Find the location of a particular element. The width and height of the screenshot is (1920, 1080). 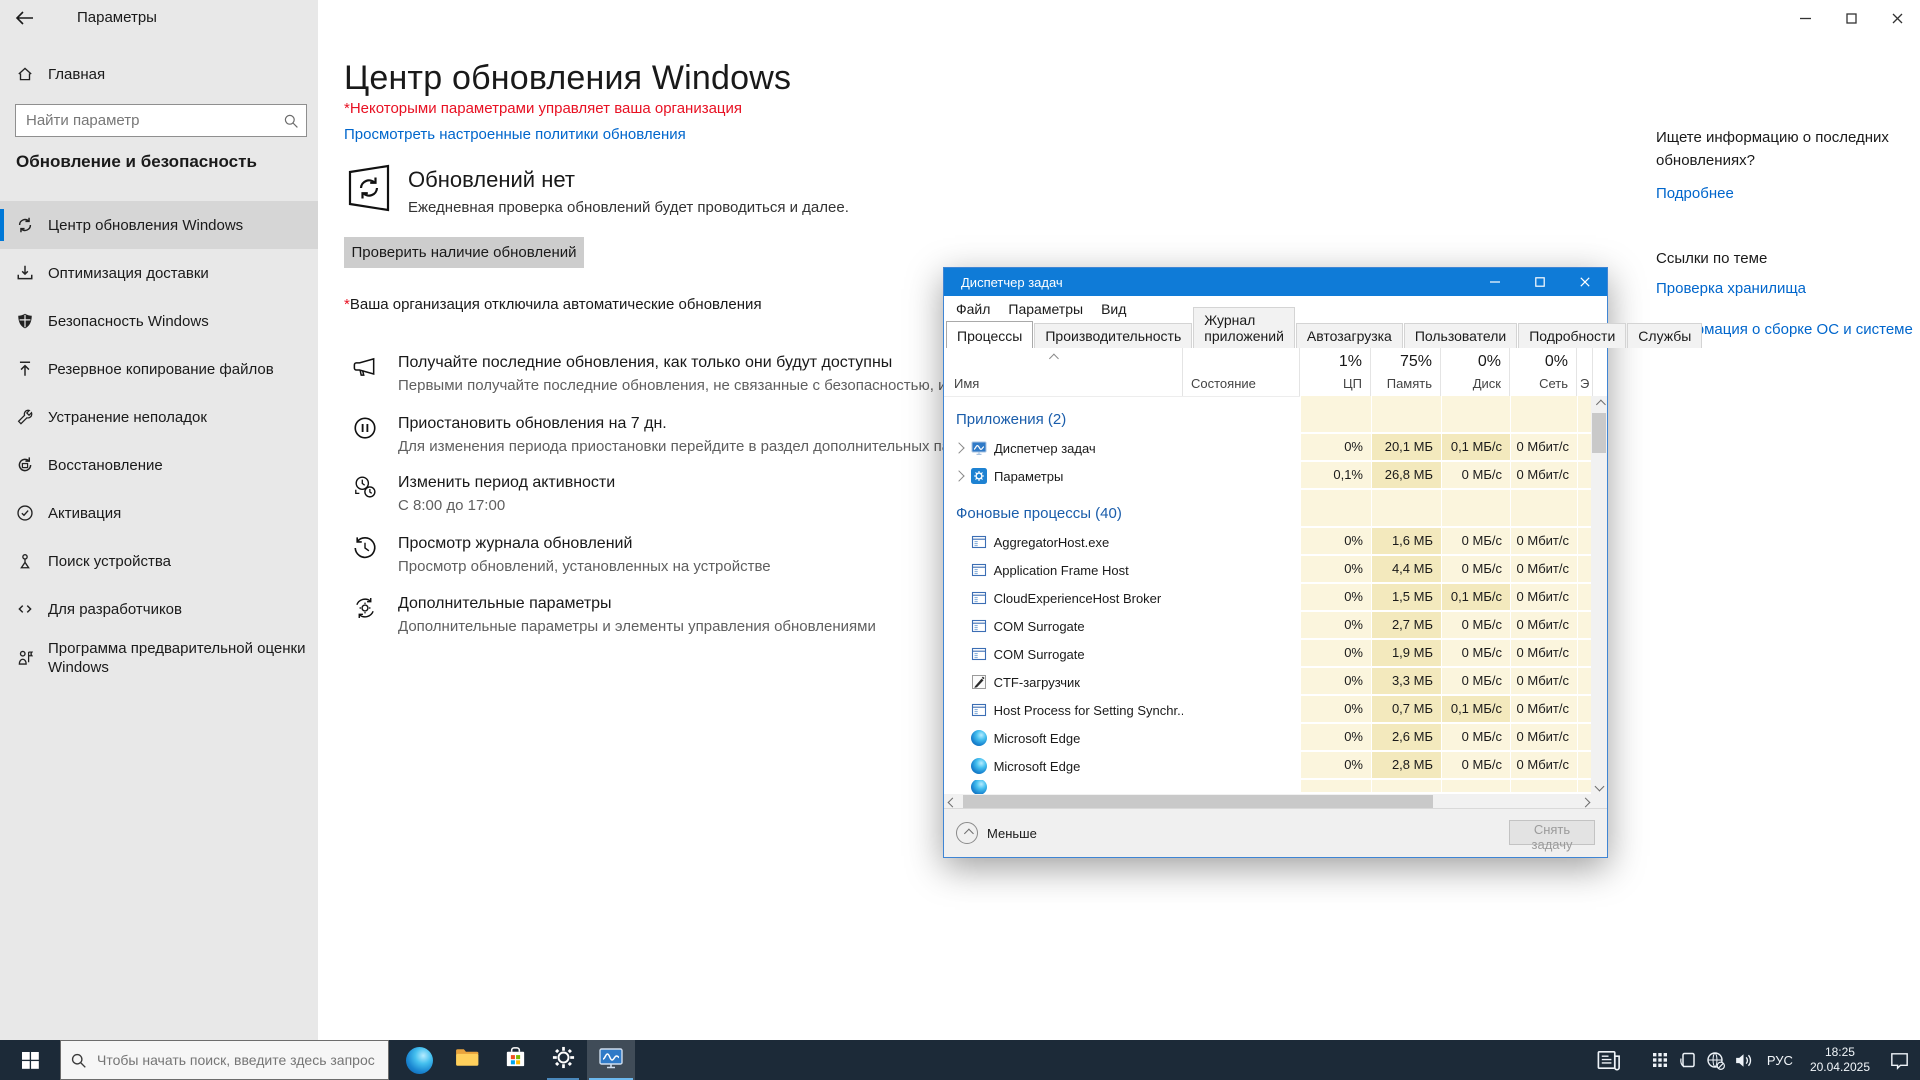

process-row: Microsoft Edge 0% 2,6 МБ 0 МБ/с 0 Мбит/с is located at coordinates (1268, 738).